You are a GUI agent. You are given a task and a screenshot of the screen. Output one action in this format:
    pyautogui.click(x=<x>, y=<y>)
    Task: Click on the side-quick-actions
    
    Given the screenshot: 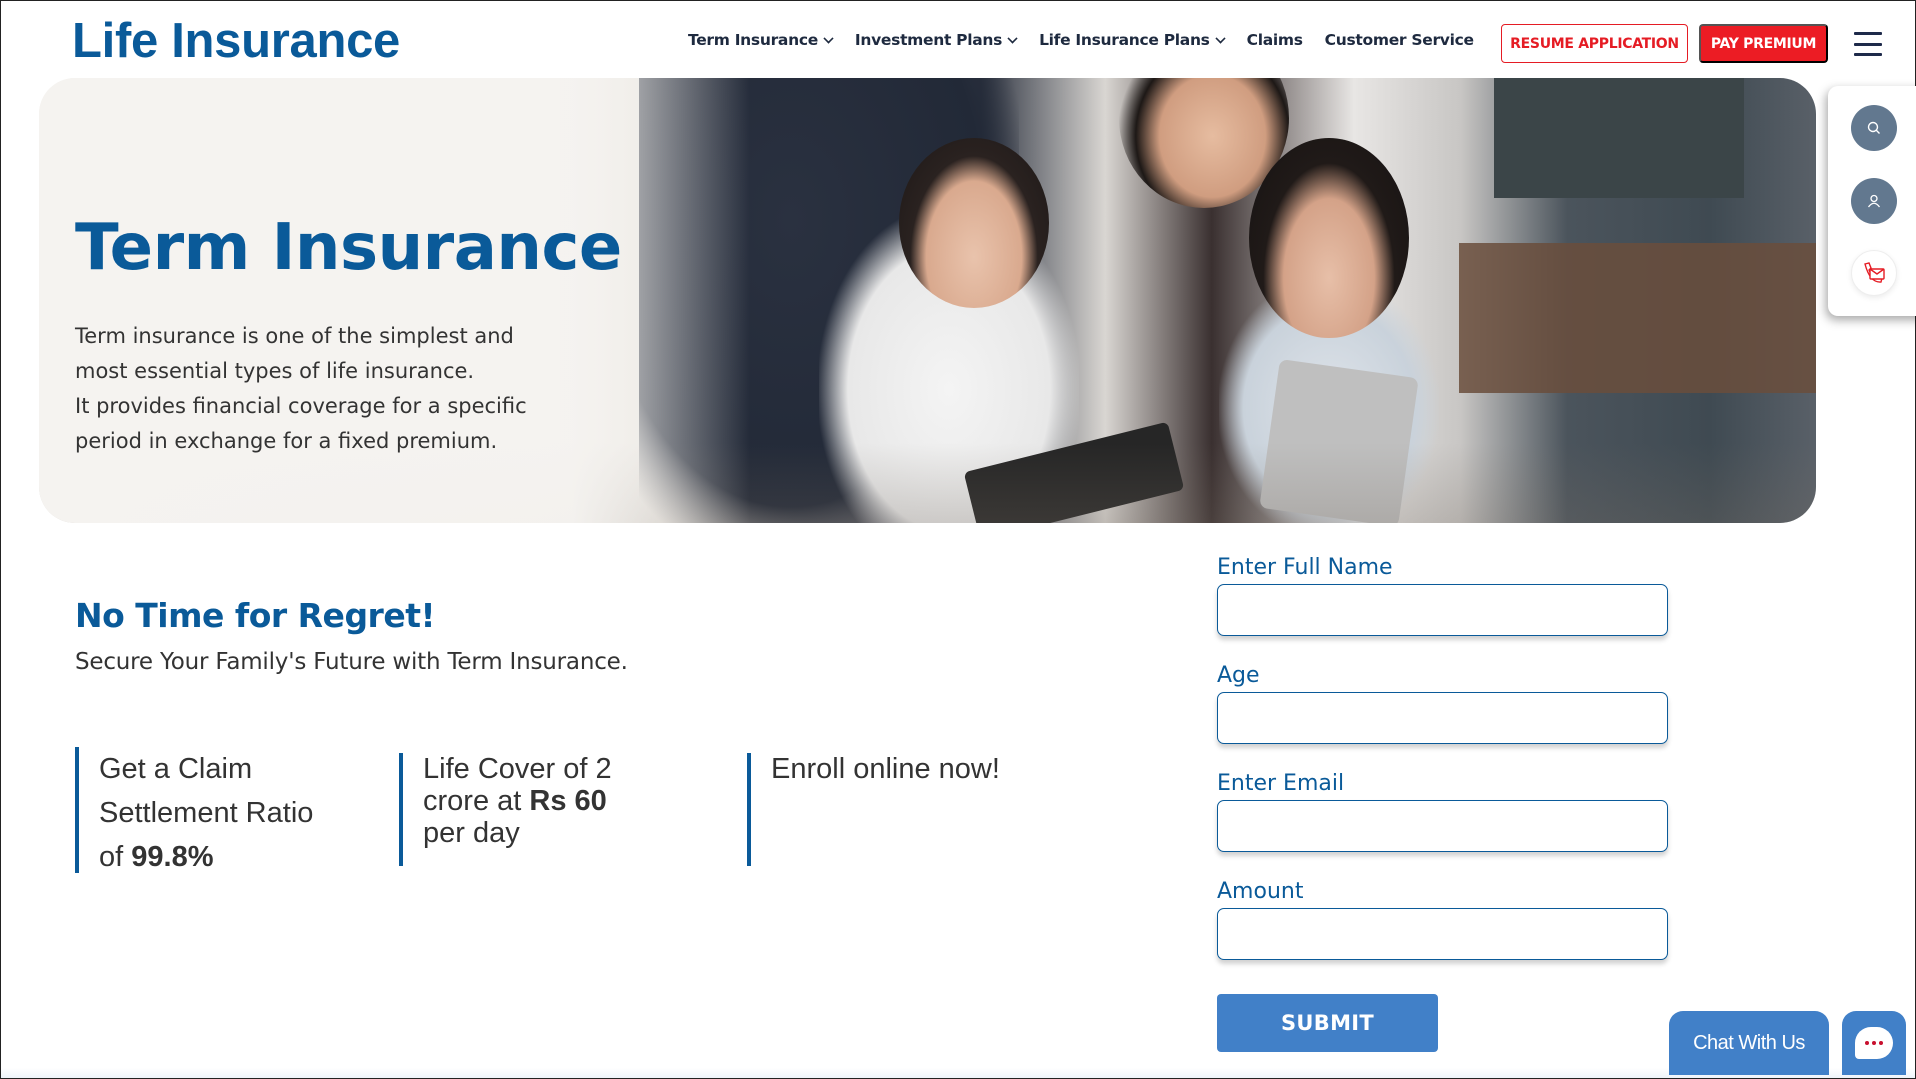 What is the action you would take?
    pyautogui.click(x=1872, y=201)
    